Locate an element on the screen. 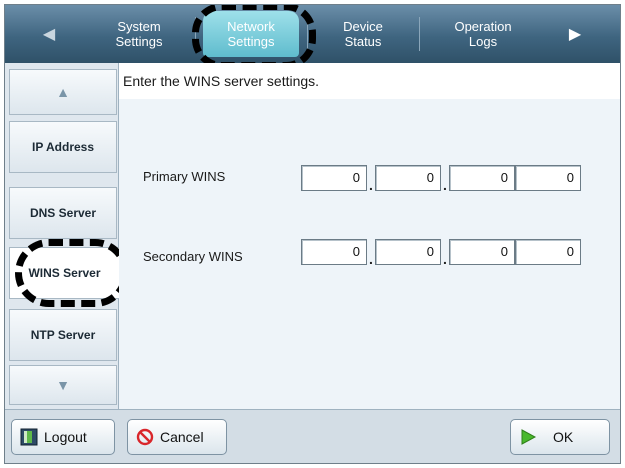 This screenshot has height=468, width=625. play-icon is located at coordinates (528, 437).